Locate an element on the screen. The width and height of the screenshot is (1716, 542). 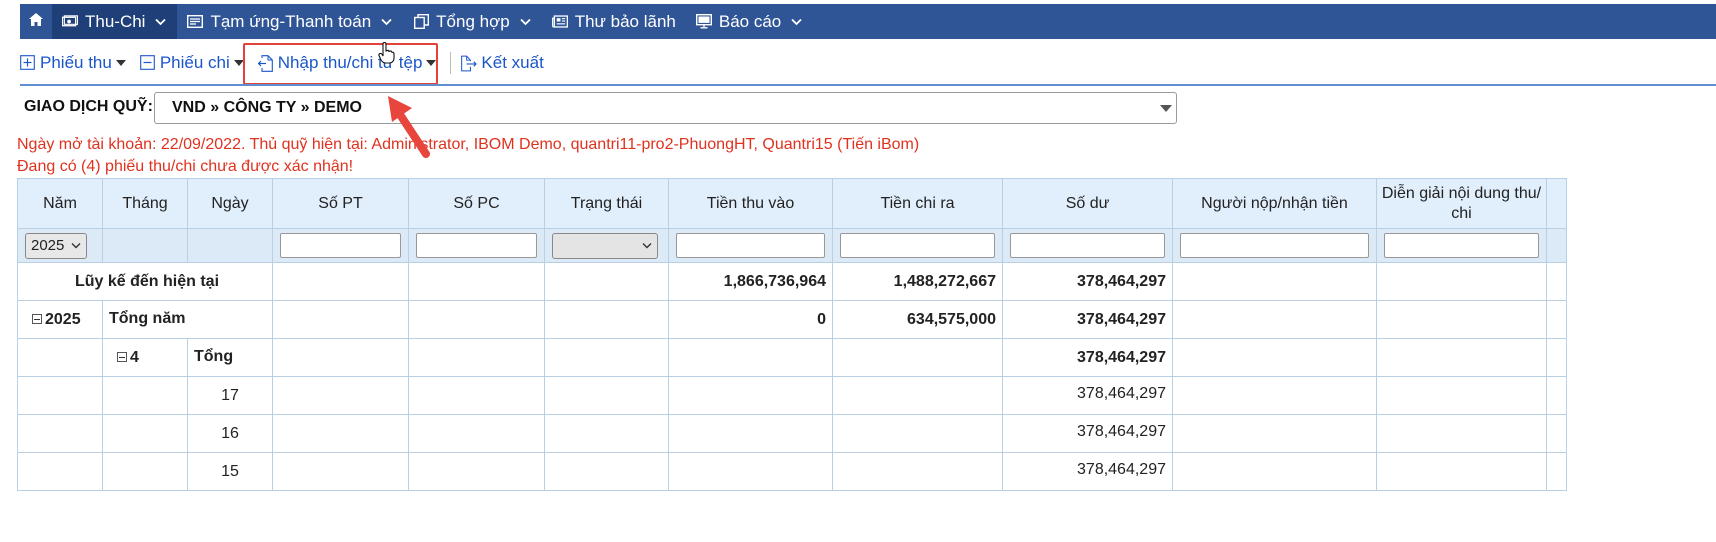
home-icon is located at coordinates (36, 22).